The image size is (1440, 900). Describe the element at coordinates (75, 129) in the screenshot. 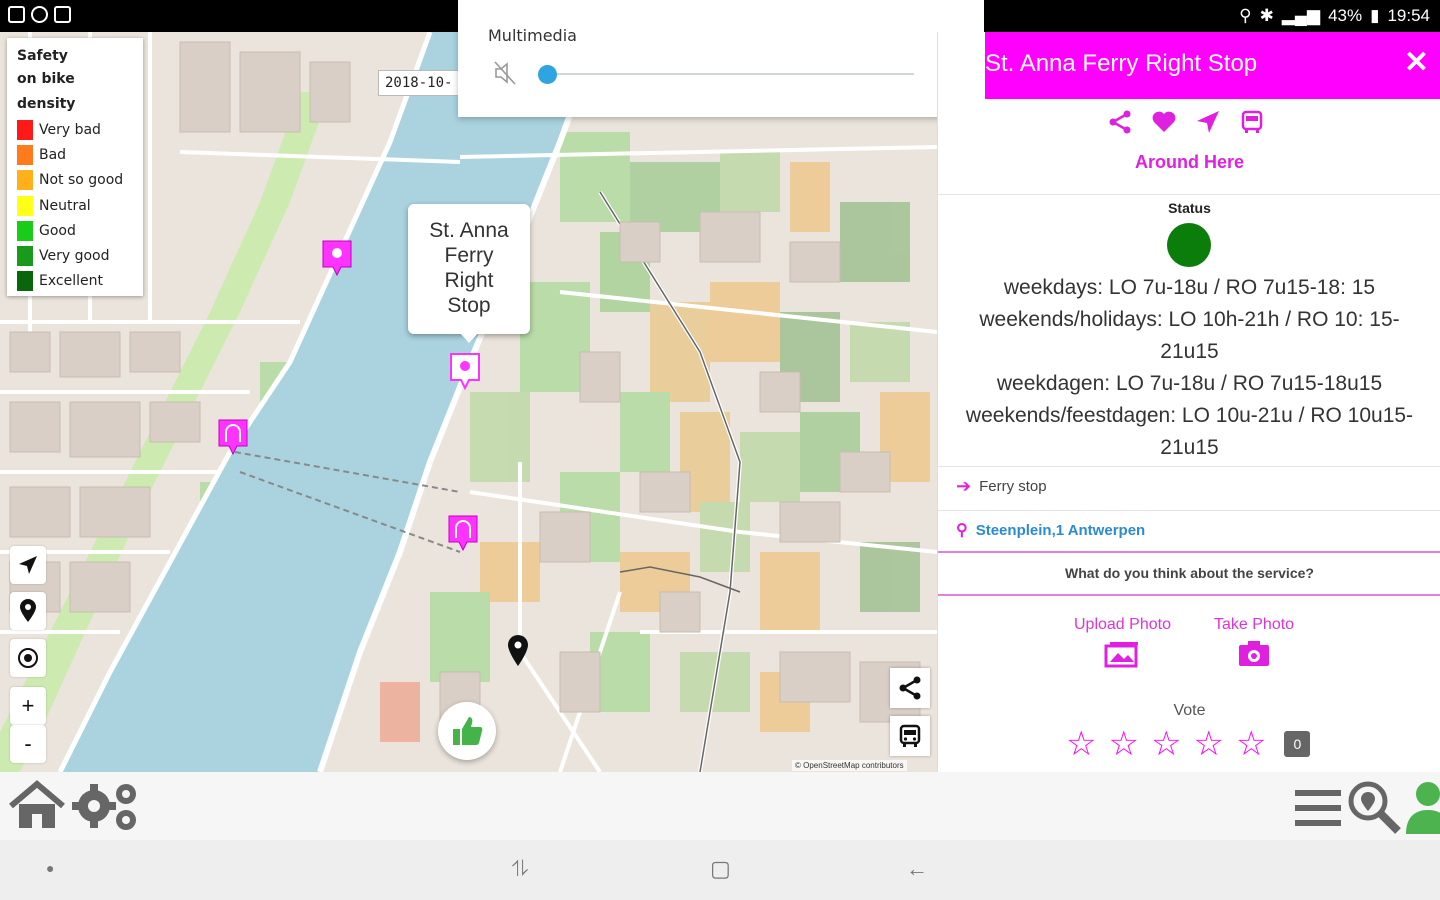

I see `legend-item: Very bad` at that location.